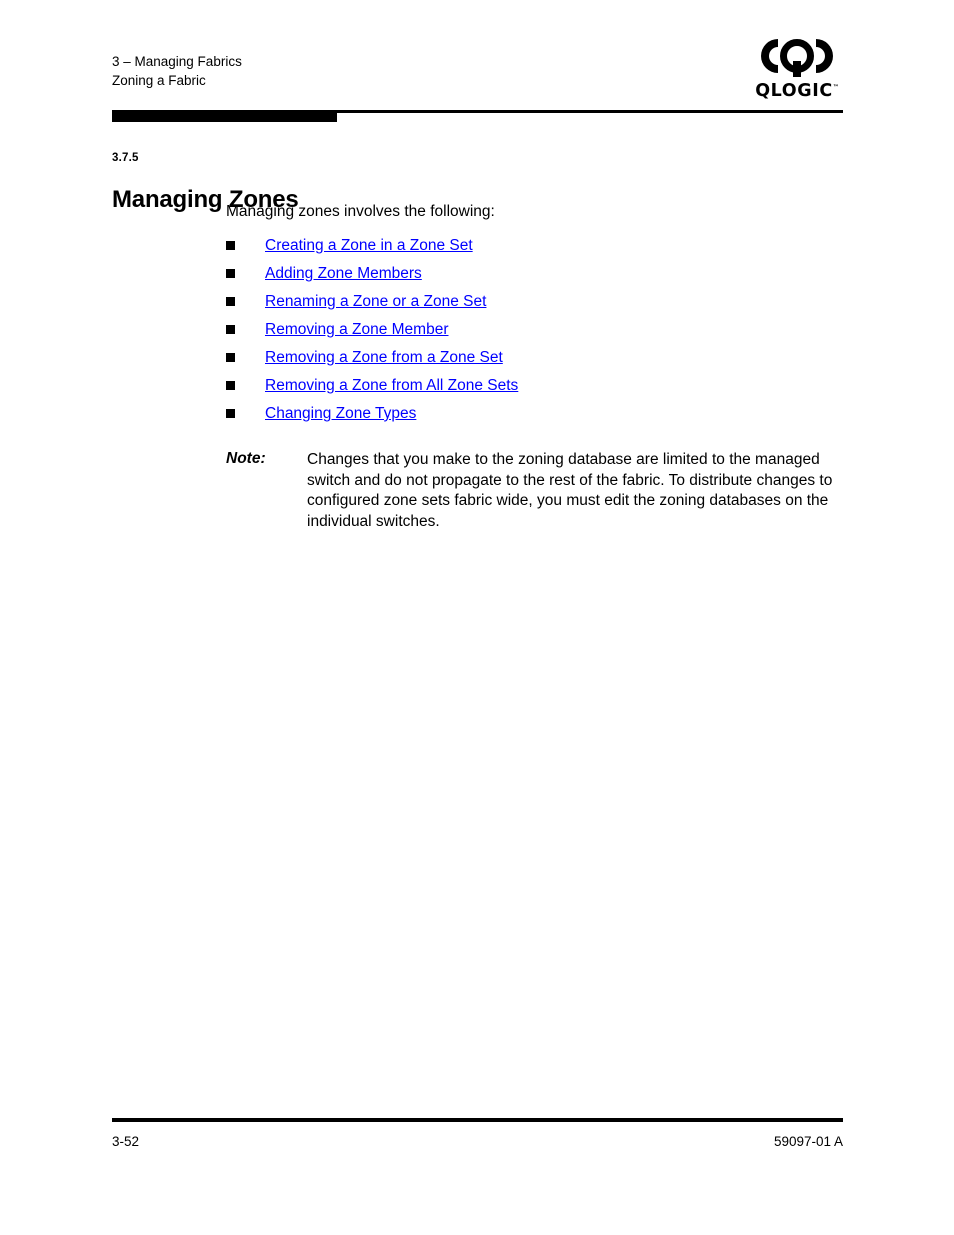 This screenshot has width=954, height=1235. I want to click on list-item: Adding Zone Members, so click(536, 274).